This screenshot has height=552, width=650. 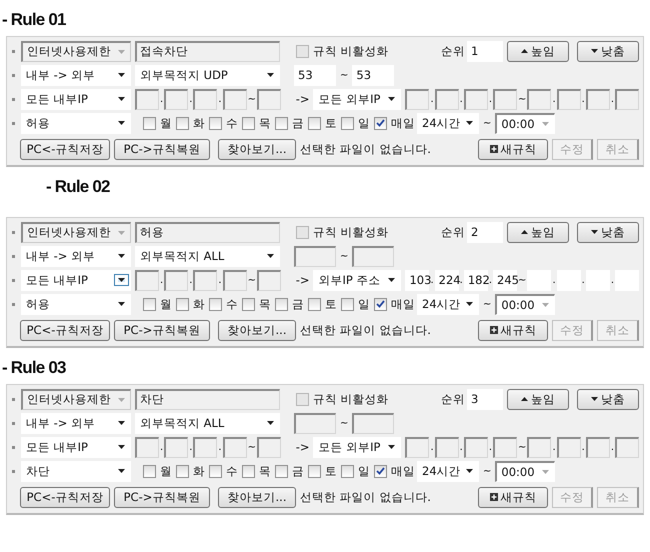 I want to click on action-dropdown: 차단, so click(x=76, y=471).